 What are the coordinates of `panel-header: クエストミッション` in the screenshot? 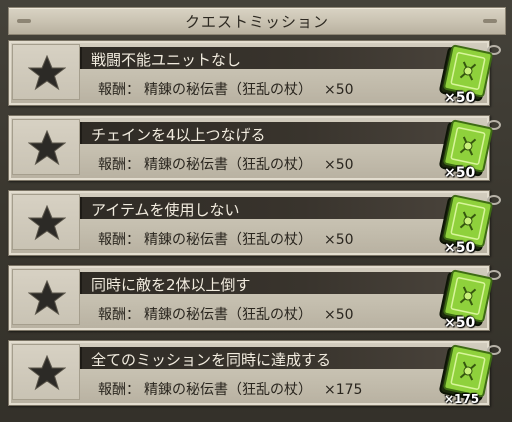 It's located at (257, 21).